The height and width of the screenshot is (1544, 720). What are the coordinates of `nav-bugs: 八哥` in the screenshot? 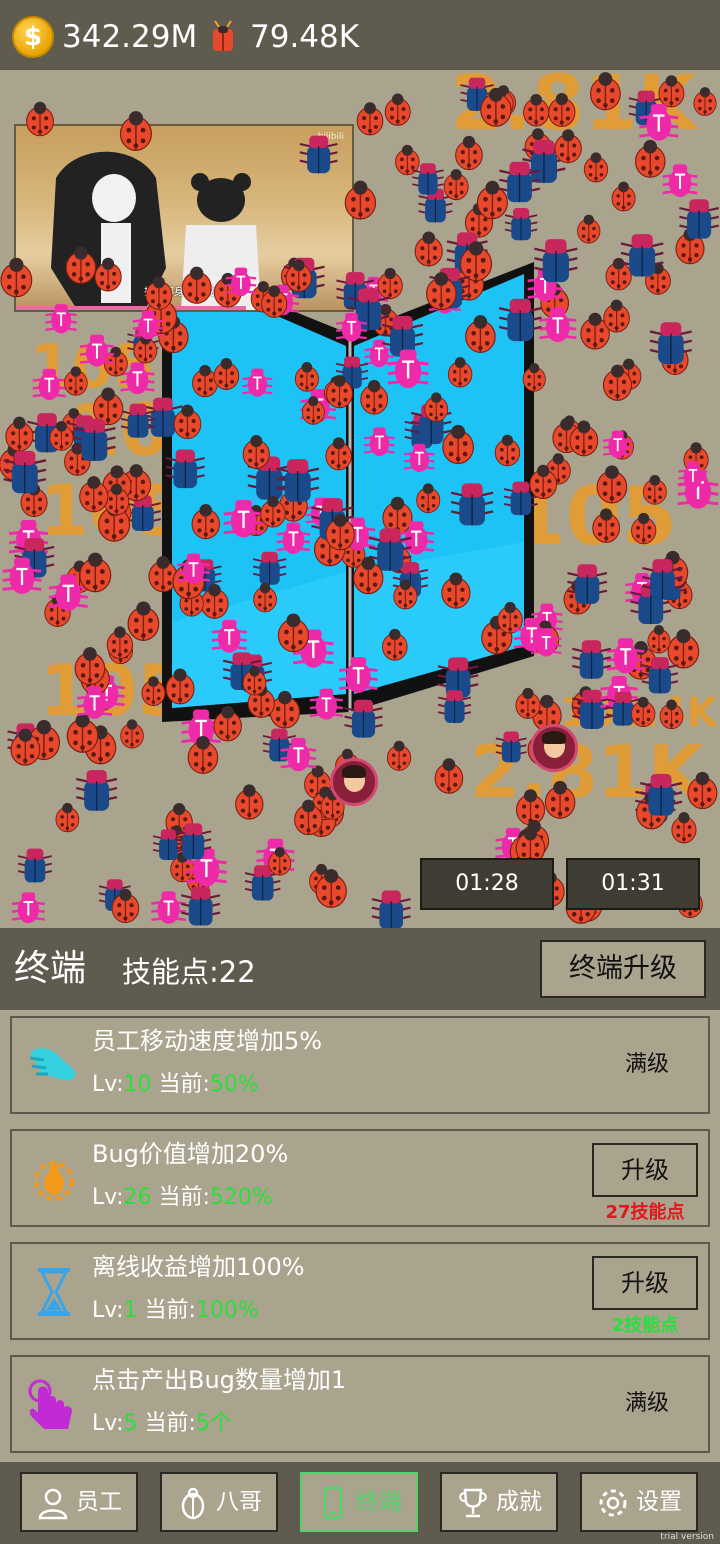 It's located at (219, 1502).